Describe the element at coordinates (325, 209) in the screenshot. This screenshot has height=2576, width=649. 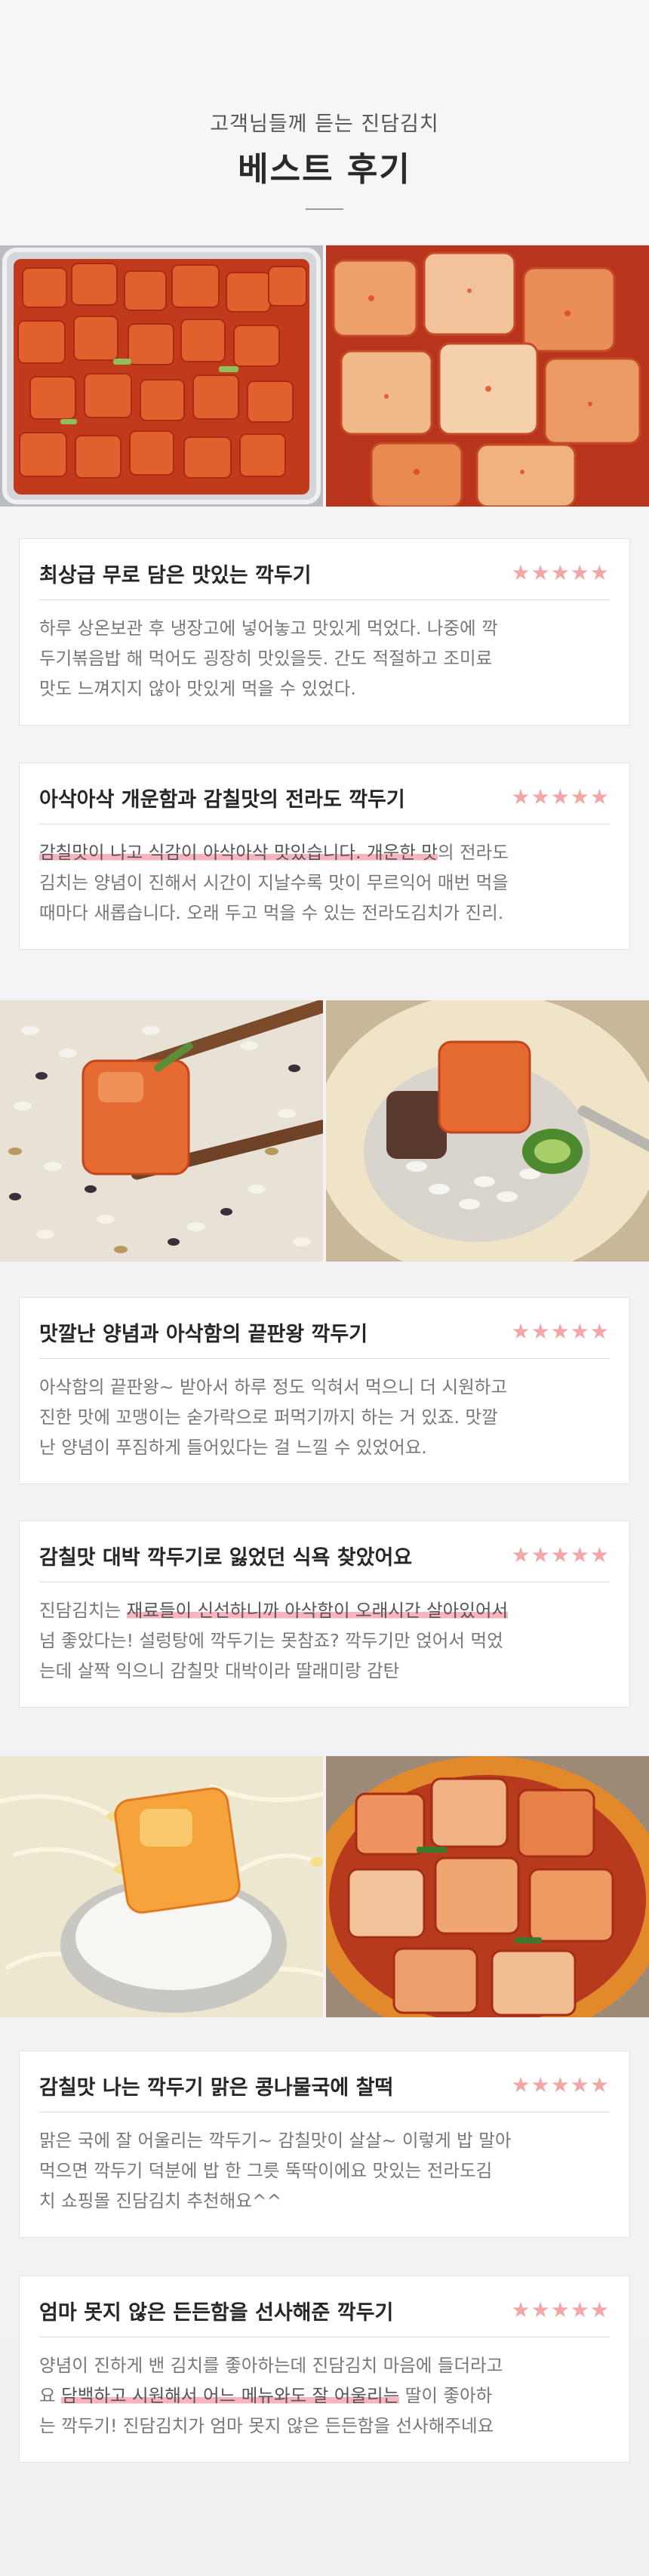
I see `title-divider` at that location.